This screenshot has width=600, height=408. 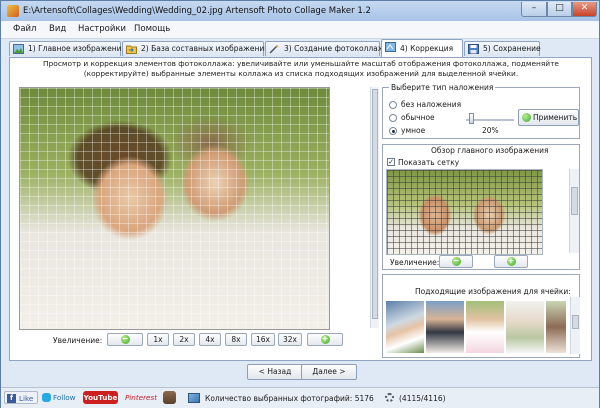 I want to click on overlay-smart-radio, so click(x=393, y=131).